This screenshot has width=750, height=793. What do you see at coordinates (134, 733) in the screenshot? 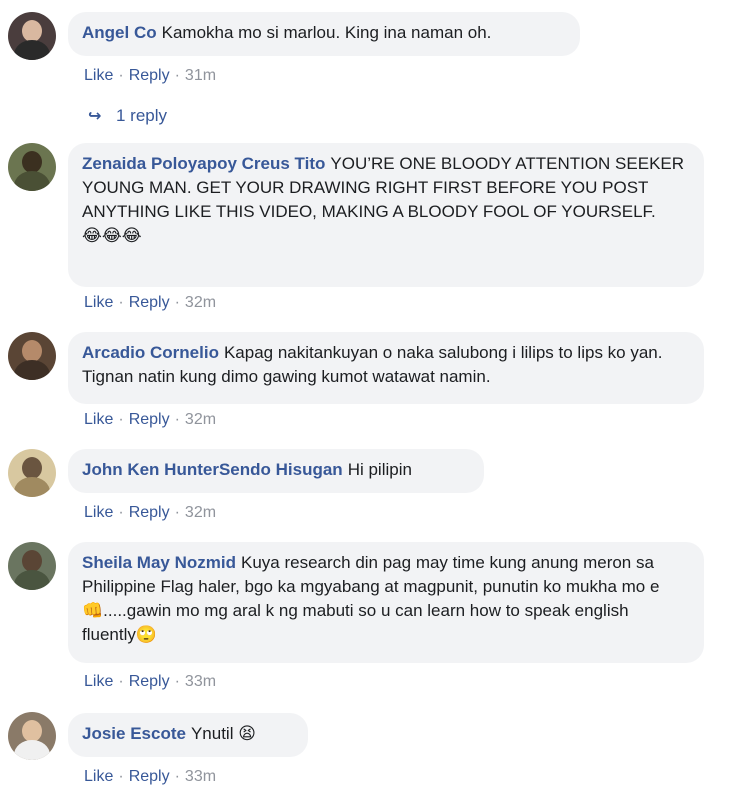
I see `comment-author: Josie Escote` at bounding box center [134, 733].